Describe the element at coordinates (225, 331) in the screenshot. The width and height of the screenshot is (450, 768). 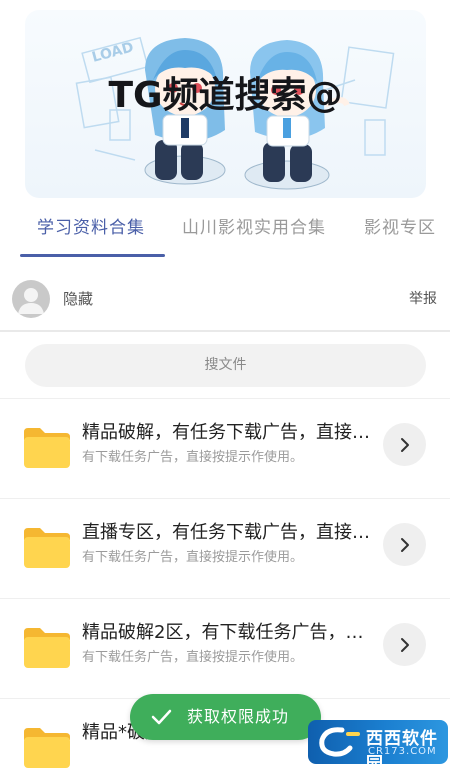
I see `divider` at that location.